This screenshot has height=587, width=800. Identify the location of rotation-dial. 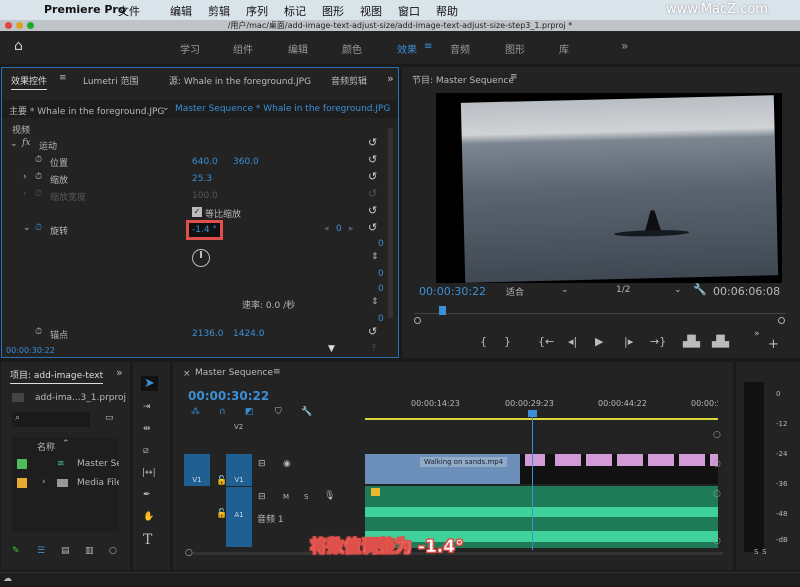
(201, 258).